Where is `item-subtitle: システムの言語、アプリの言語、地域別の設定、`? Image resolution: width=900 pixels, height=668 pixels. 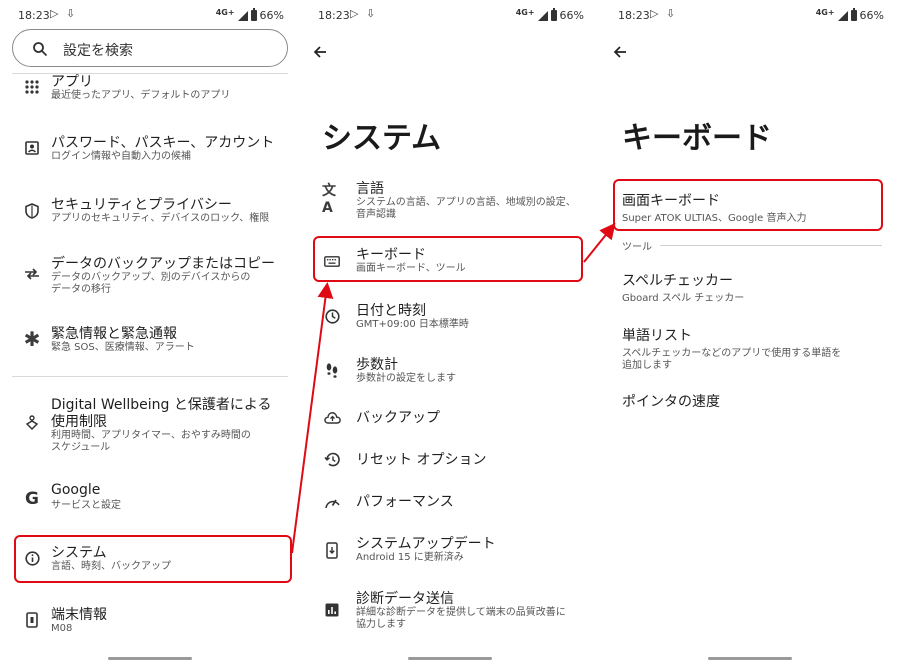
item-subtitle: システムの言語、アプリの言語、地域別の設定、 is located at coordinates (466, 202).